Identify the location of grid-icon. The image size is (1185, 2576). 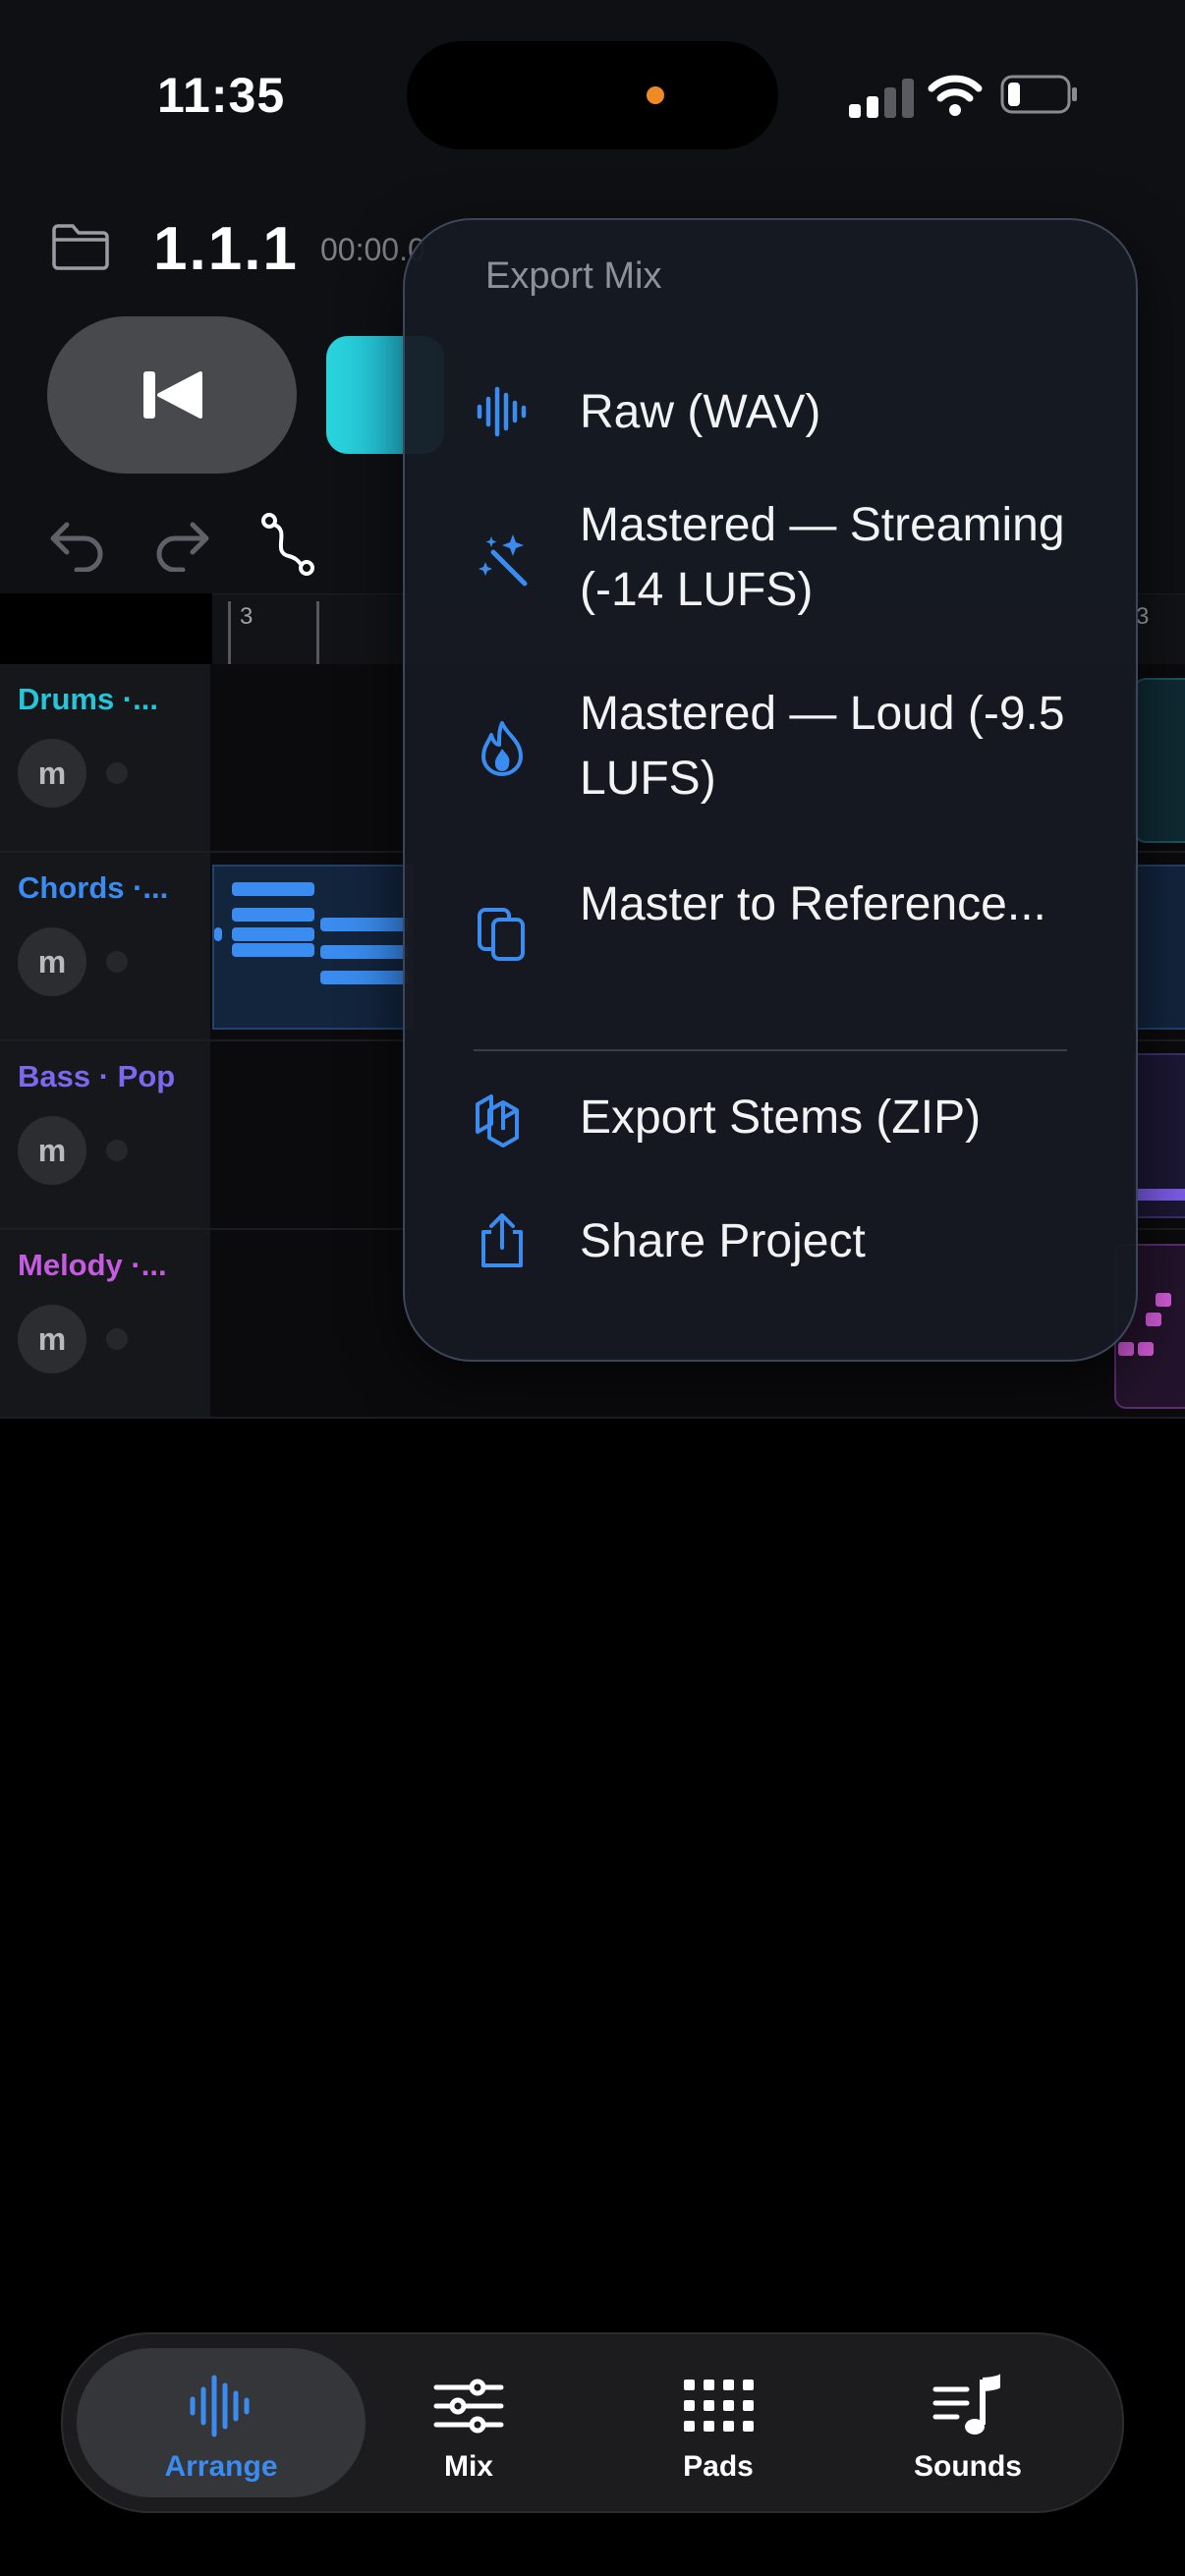
(719, 2406).